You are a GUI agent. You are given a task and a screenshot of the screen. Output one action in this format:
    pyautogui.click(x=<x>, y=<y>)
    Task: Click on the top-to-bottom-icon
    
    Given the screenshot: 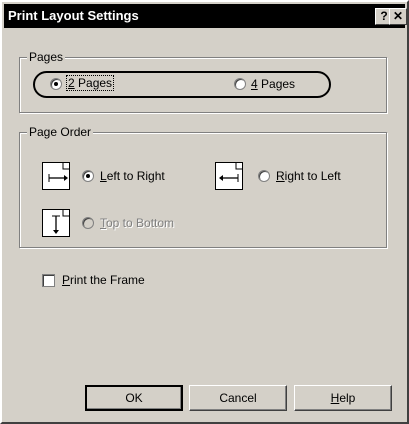 What is the action you would take?
    pyautogui.click(x=56, y=223)
    